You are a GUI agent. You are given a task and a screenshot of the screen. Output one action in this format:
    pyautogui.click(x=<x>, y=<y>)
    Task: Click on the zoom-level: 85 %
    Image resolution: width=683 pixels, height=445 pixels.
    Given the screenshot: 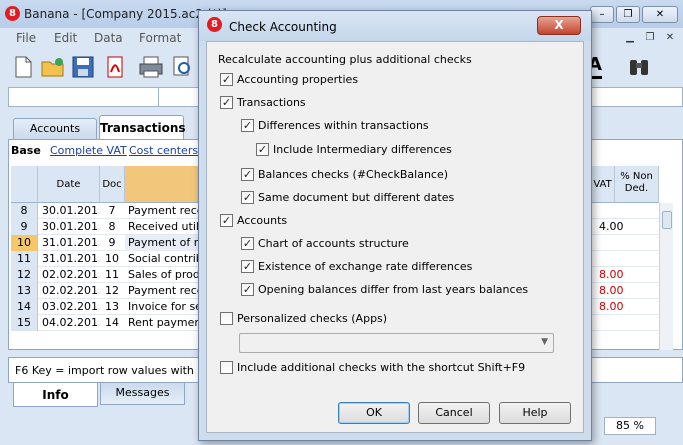 What is the action you would take?
    pyautogui.click(x=630, y=426)
    